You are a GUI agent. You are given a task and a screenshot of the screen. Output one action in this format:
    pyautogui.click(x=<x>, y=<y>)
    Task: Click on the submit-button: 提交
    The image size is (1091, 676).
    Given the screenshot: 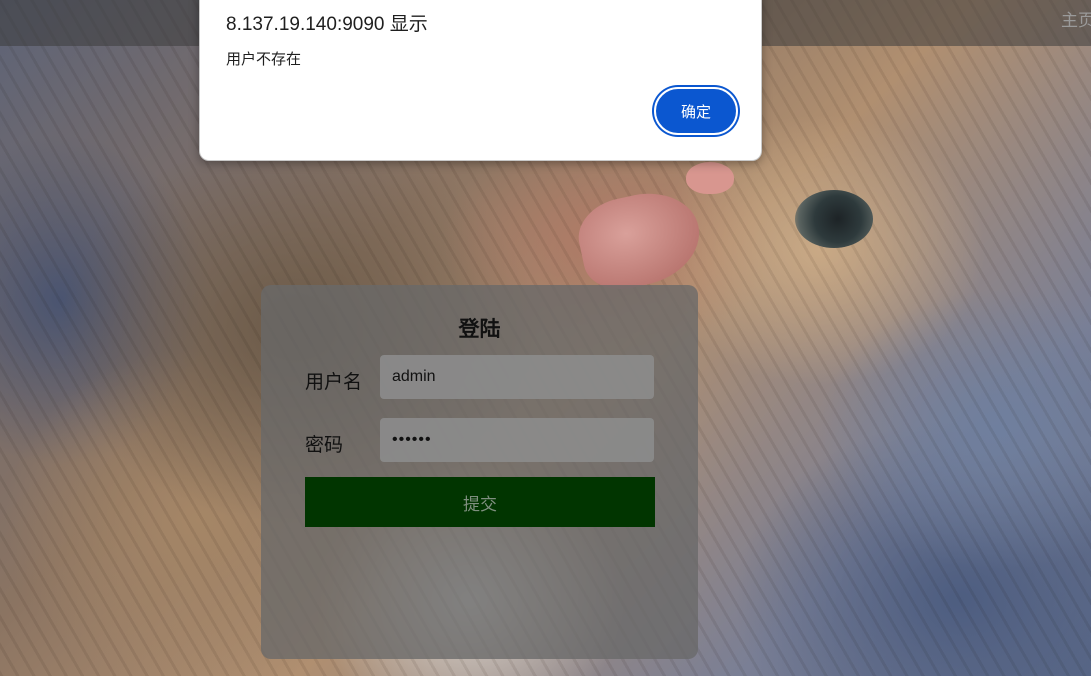 What is the action you would take?
    pyautogui.click(x=480, y=502)
    